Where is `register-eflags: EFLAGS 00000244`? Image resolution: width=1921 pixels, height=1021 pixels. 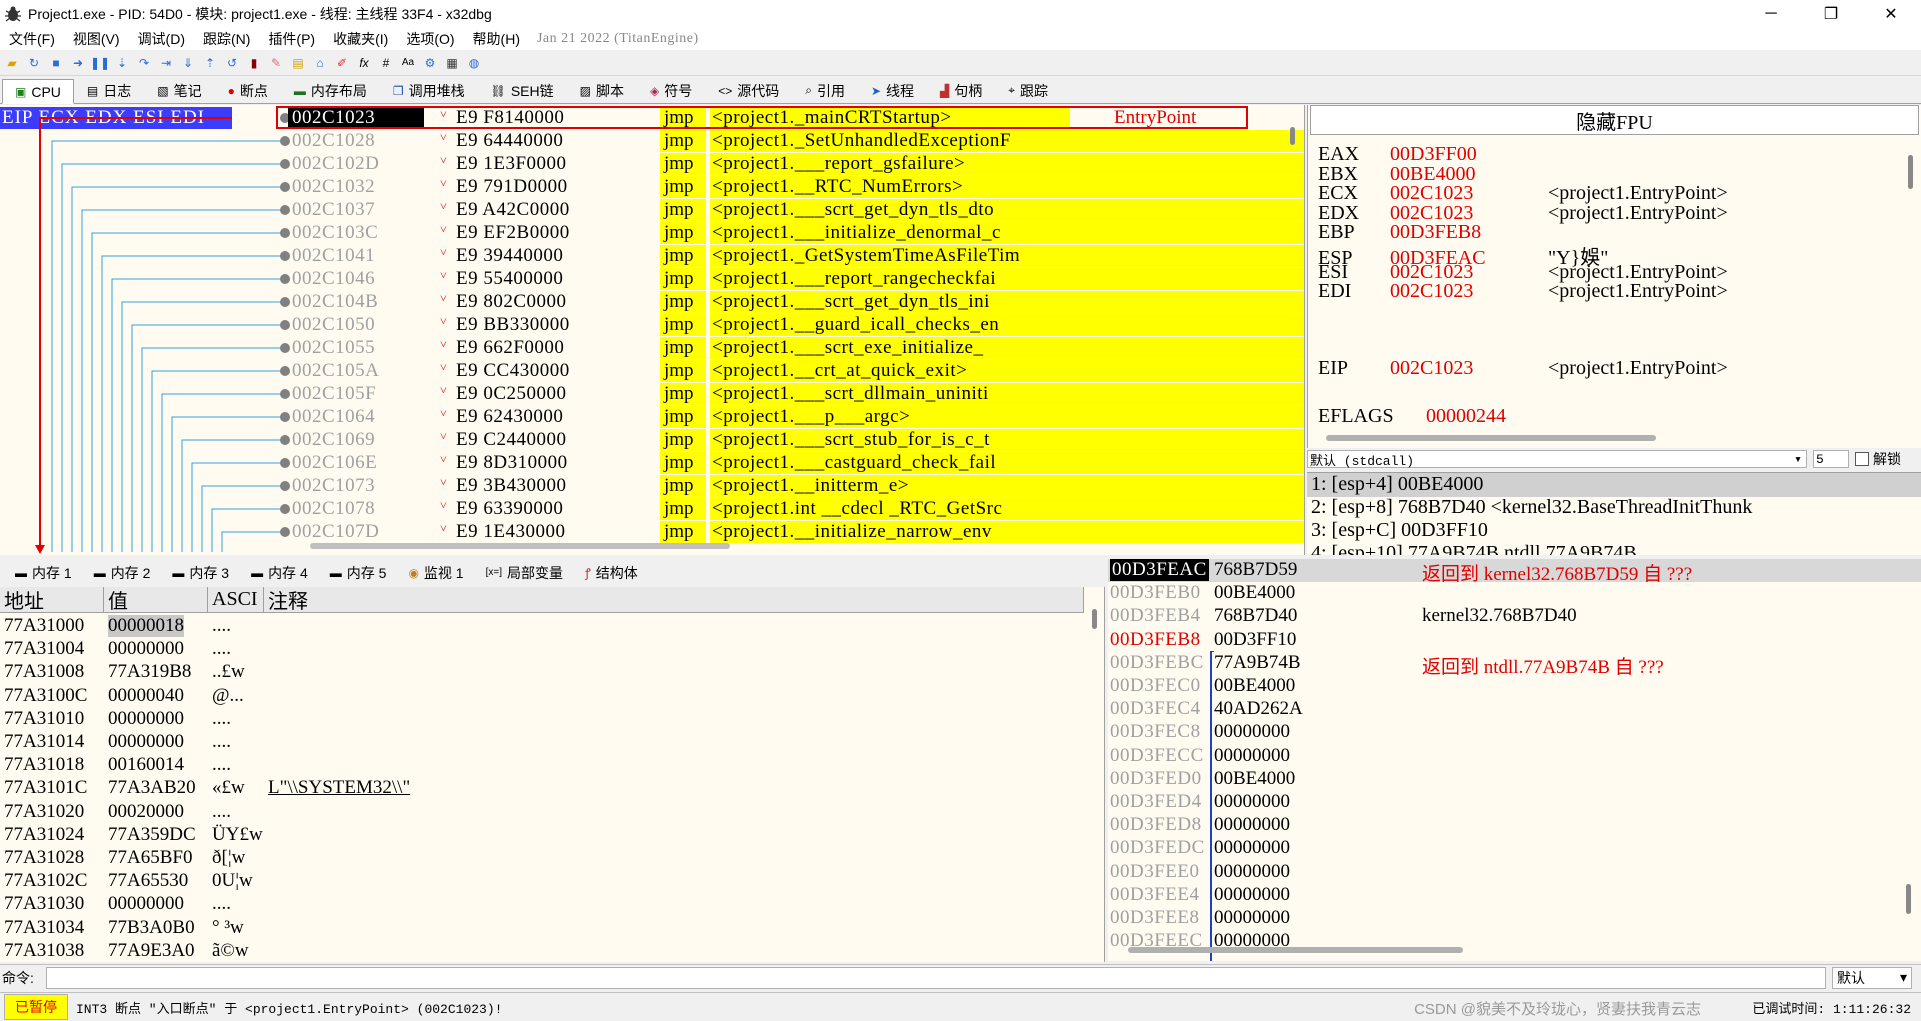 register-eflags: EFLAGS 00000244 is located at coordinates (1451, 417).